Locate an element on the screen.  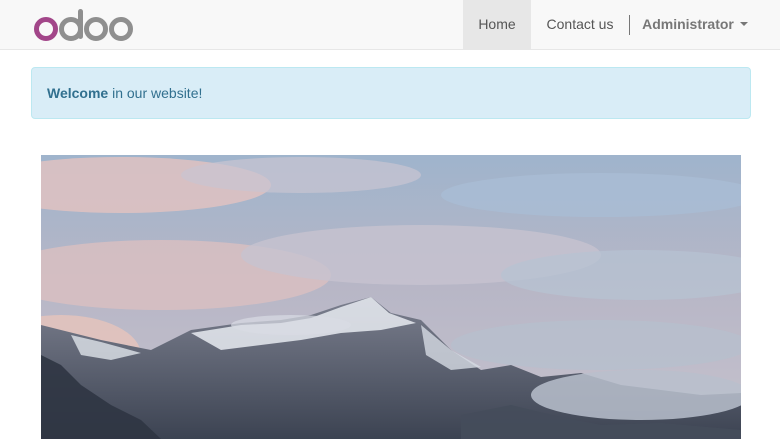
nav-home-label: Home is located at coordinates (497, 24).